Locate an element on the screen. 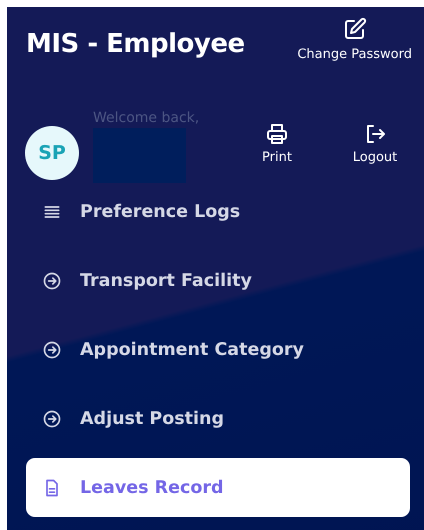 The image size is (424, 530). logout-button: Logout is located at coordinates (375, 143).